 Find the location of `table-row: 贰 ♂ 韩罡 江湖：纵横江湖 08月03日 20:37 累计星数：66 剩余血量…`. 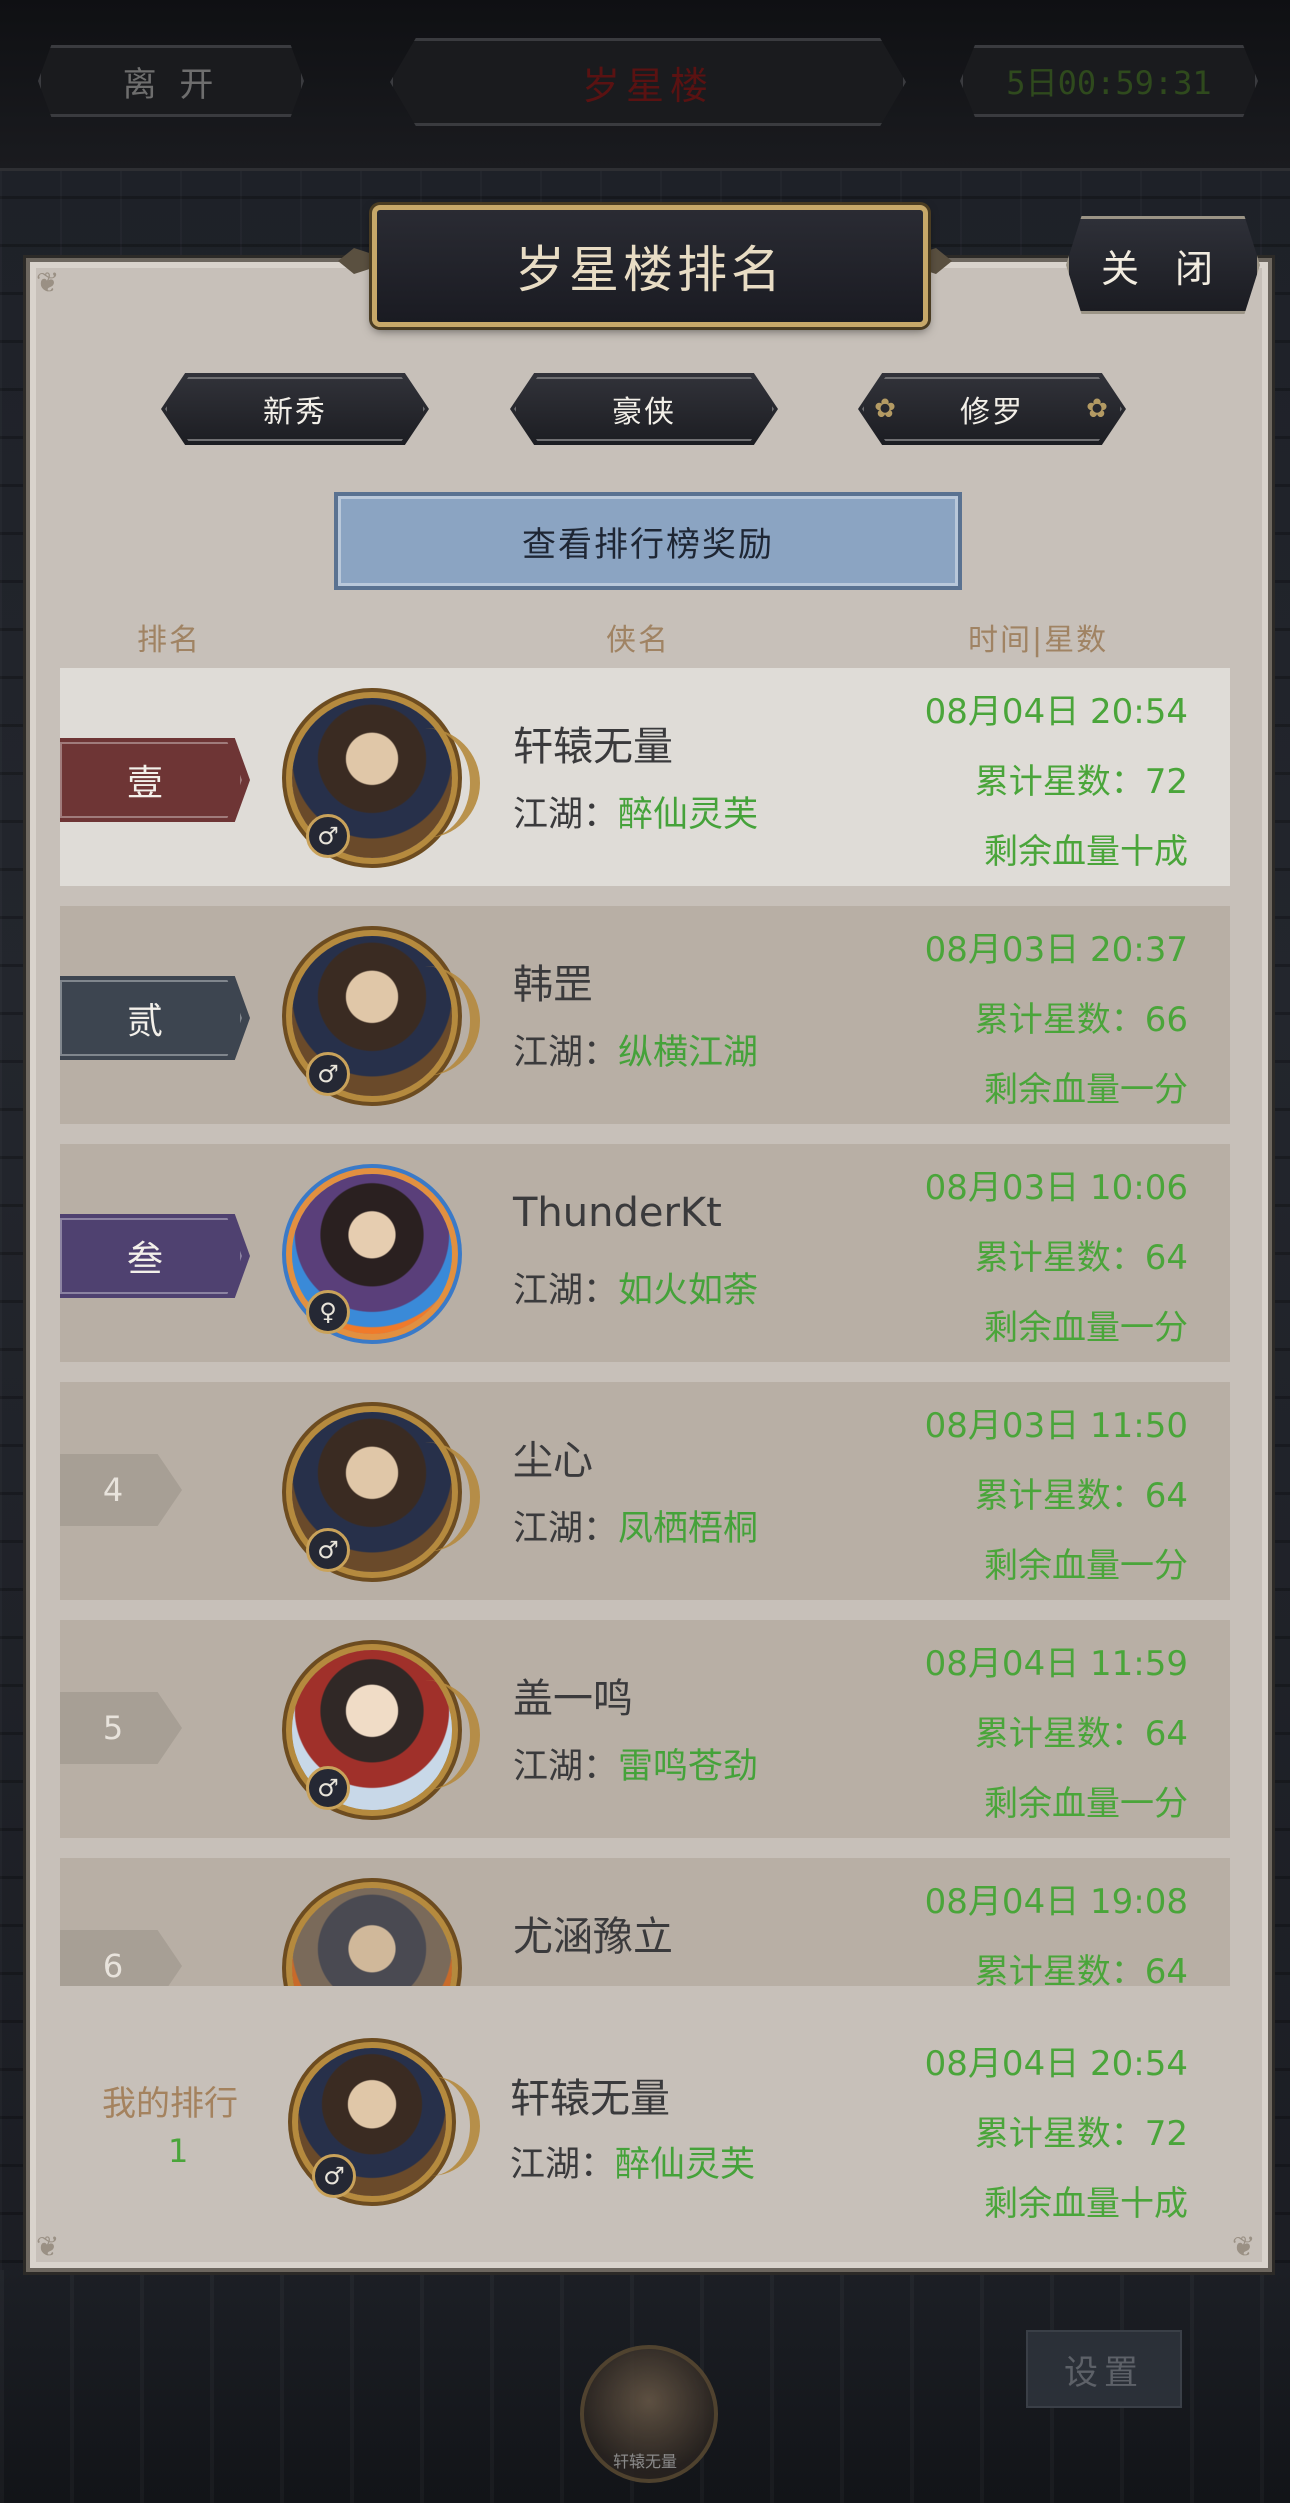

table-row: 贰 ♂ 韩罡 江湖：纵横江湖 08月03日 20:37 累计星数：66 剩余血量… is located at coordinates (645, 1015).